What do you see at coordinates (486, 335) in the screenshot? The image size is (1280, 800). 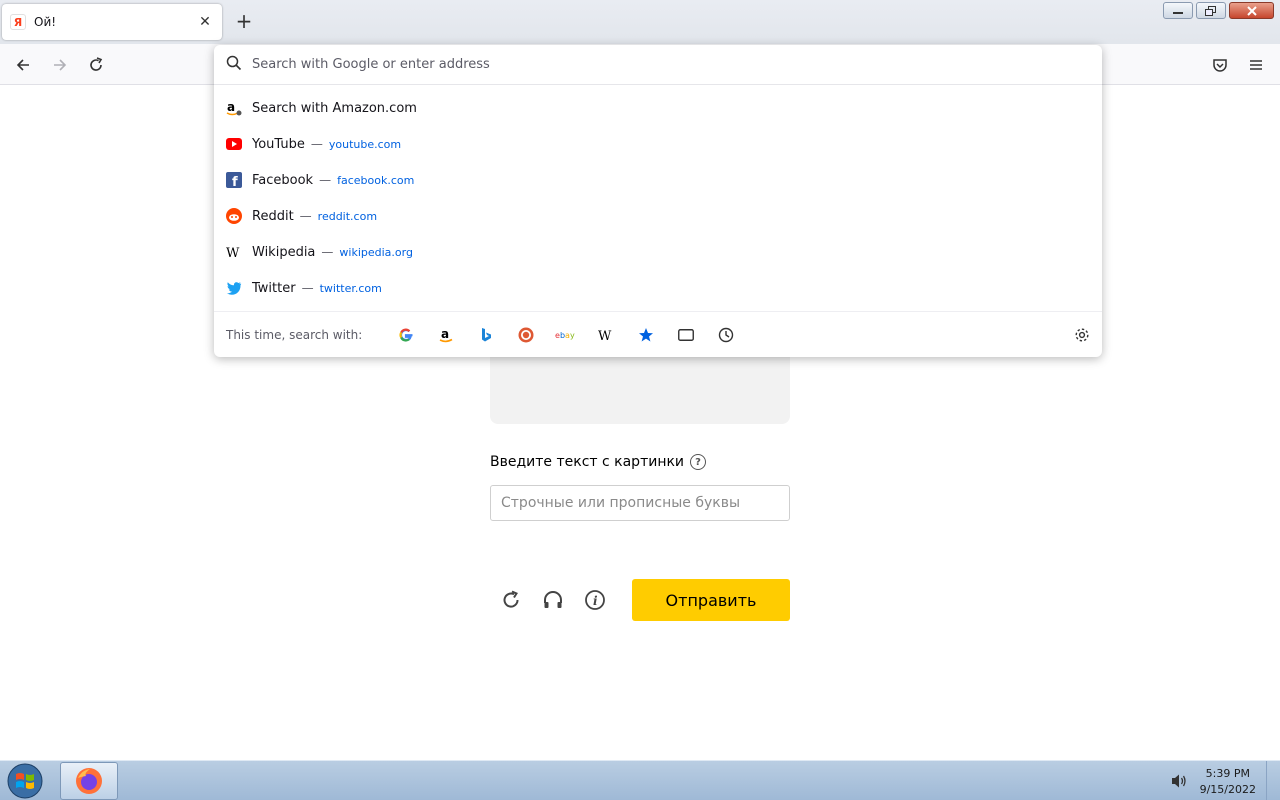 I see `bing-icon` at bounding box center [486, 335].